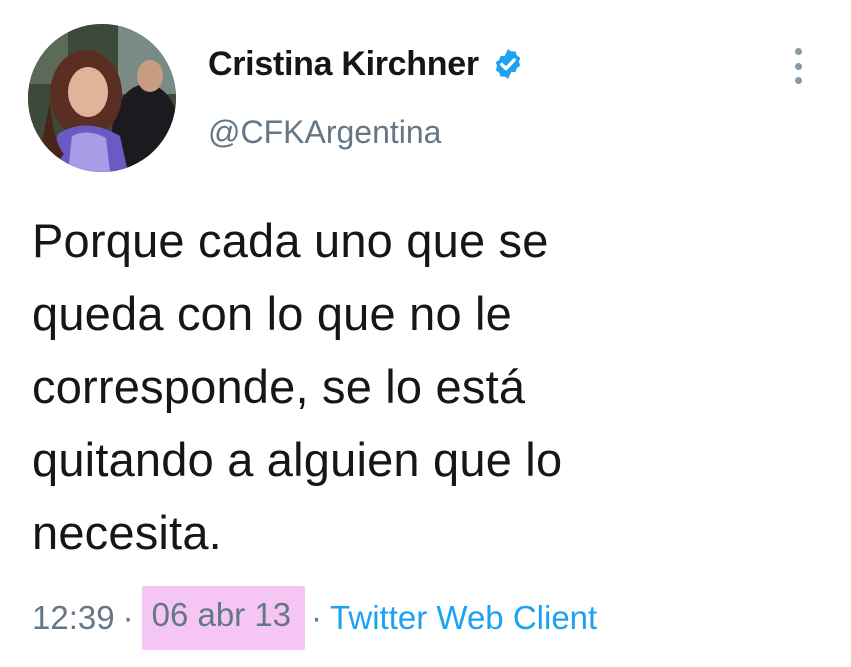 The image size is (851, 667). Describe the element at coordinates (366, 132) in the screenshot. I see `user-handle: @CFKArgentina` at that location.